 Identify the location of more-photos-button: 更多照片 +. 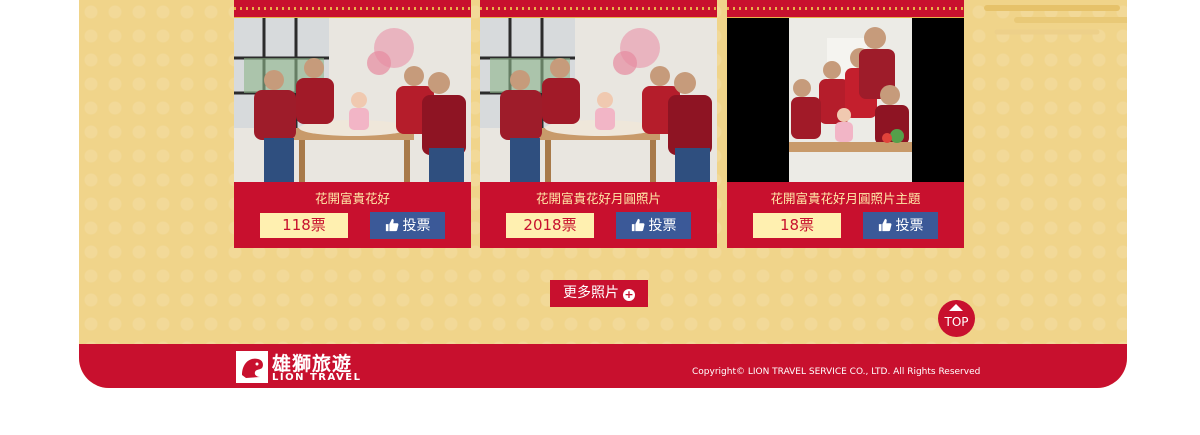
(599, 293).